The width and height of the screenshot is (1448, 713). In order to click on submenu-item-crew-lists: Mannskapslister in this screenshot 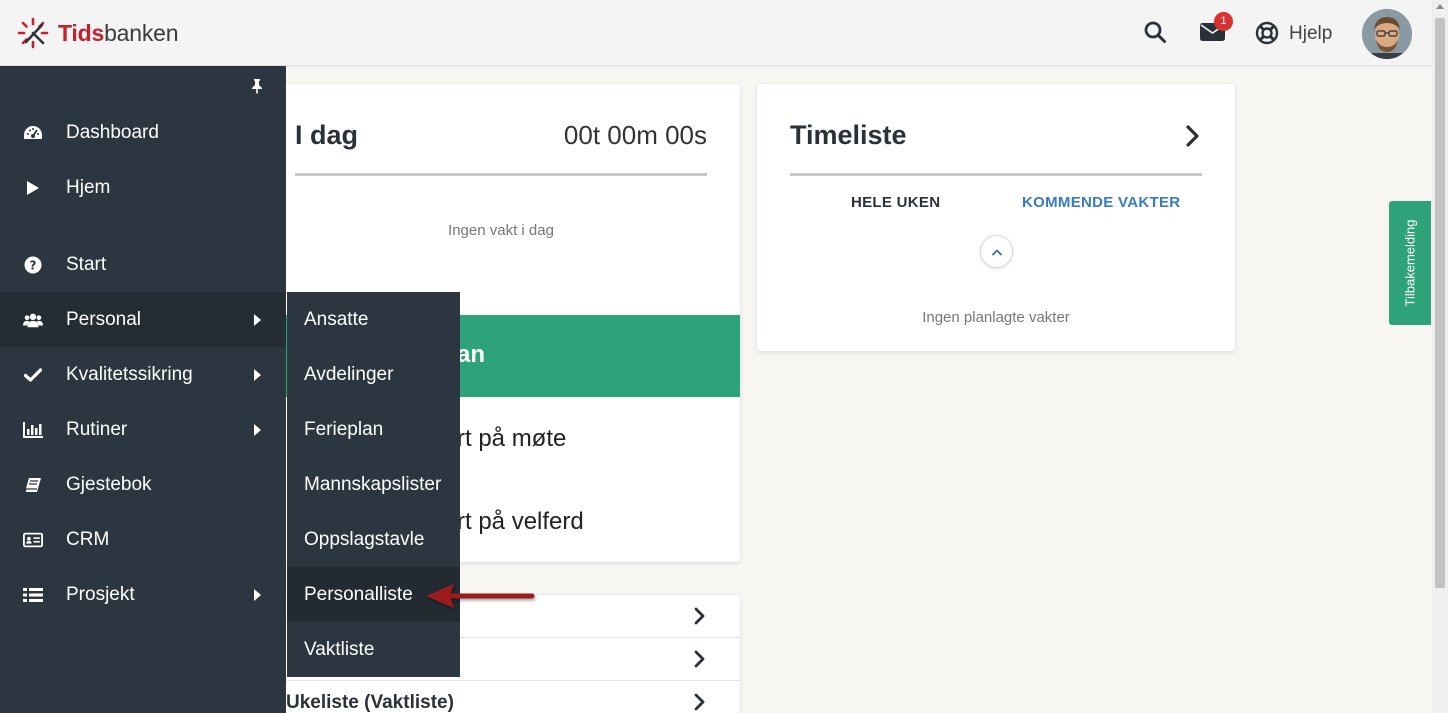, I will do `click(373, 484)`.